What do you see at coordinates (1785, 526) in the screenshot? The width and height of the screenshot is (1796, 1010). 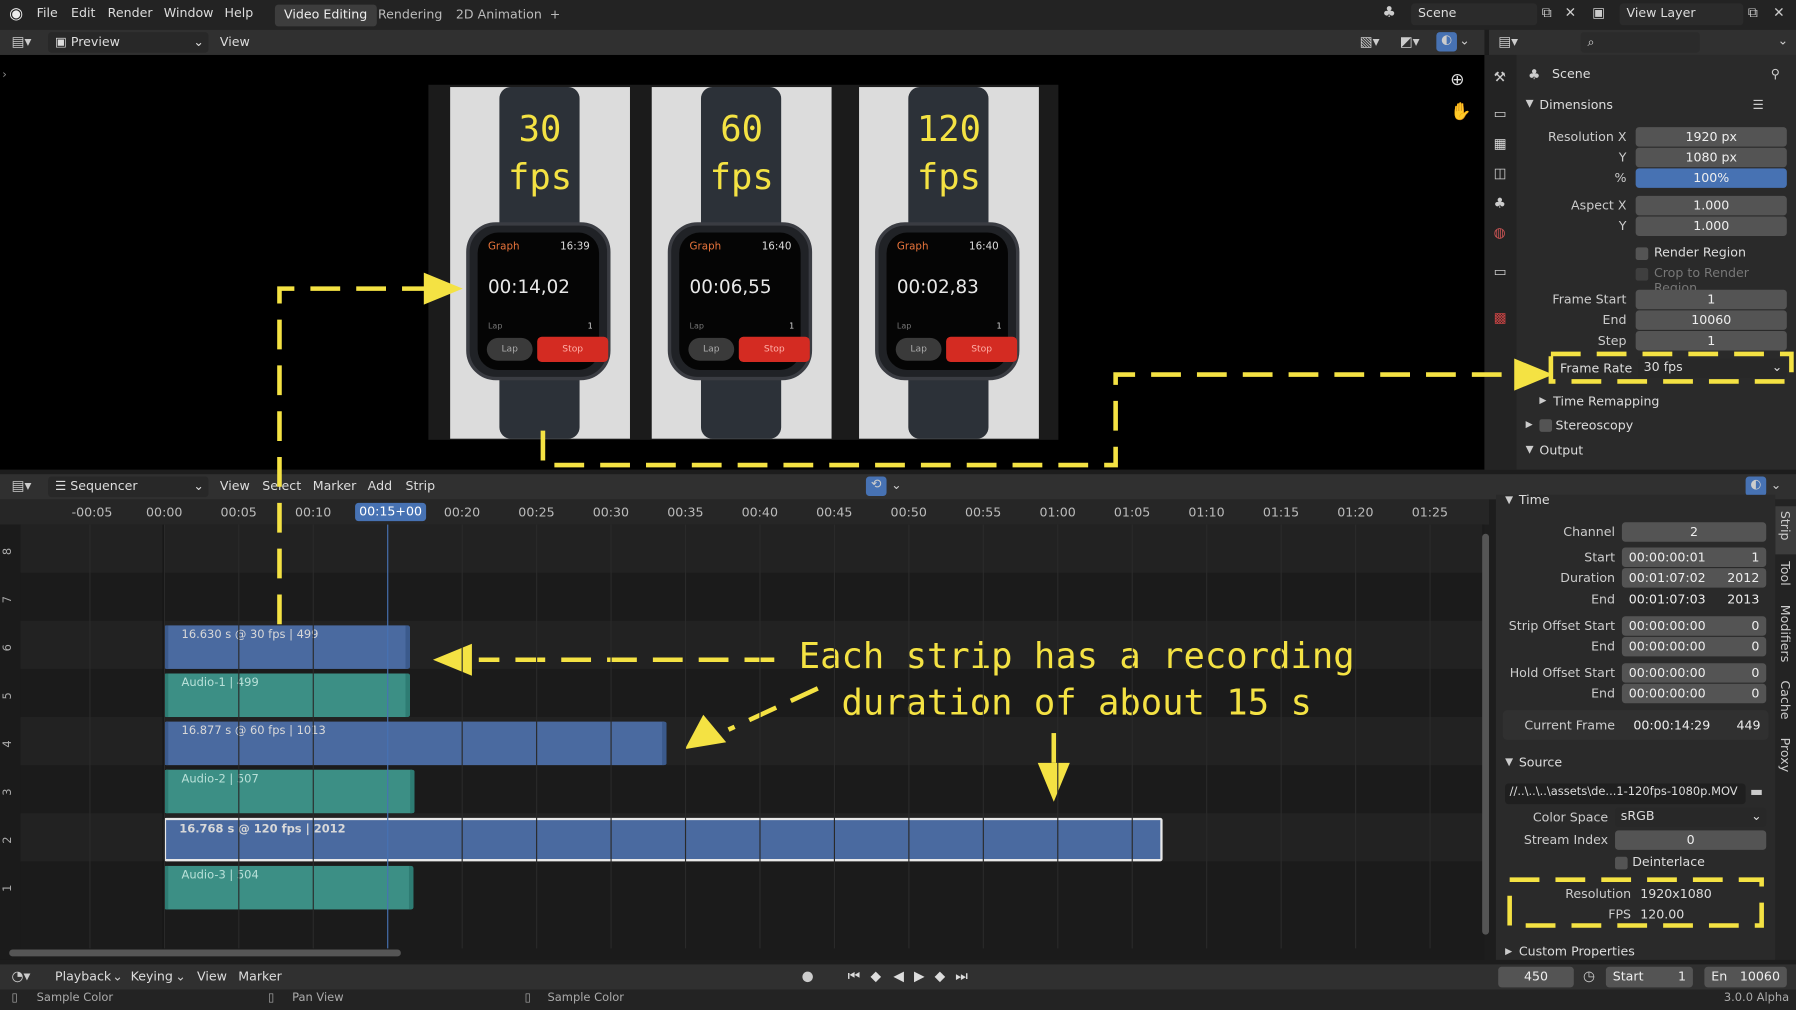 I see `tab-strip: Strip` at bounding box center [1785, 526].